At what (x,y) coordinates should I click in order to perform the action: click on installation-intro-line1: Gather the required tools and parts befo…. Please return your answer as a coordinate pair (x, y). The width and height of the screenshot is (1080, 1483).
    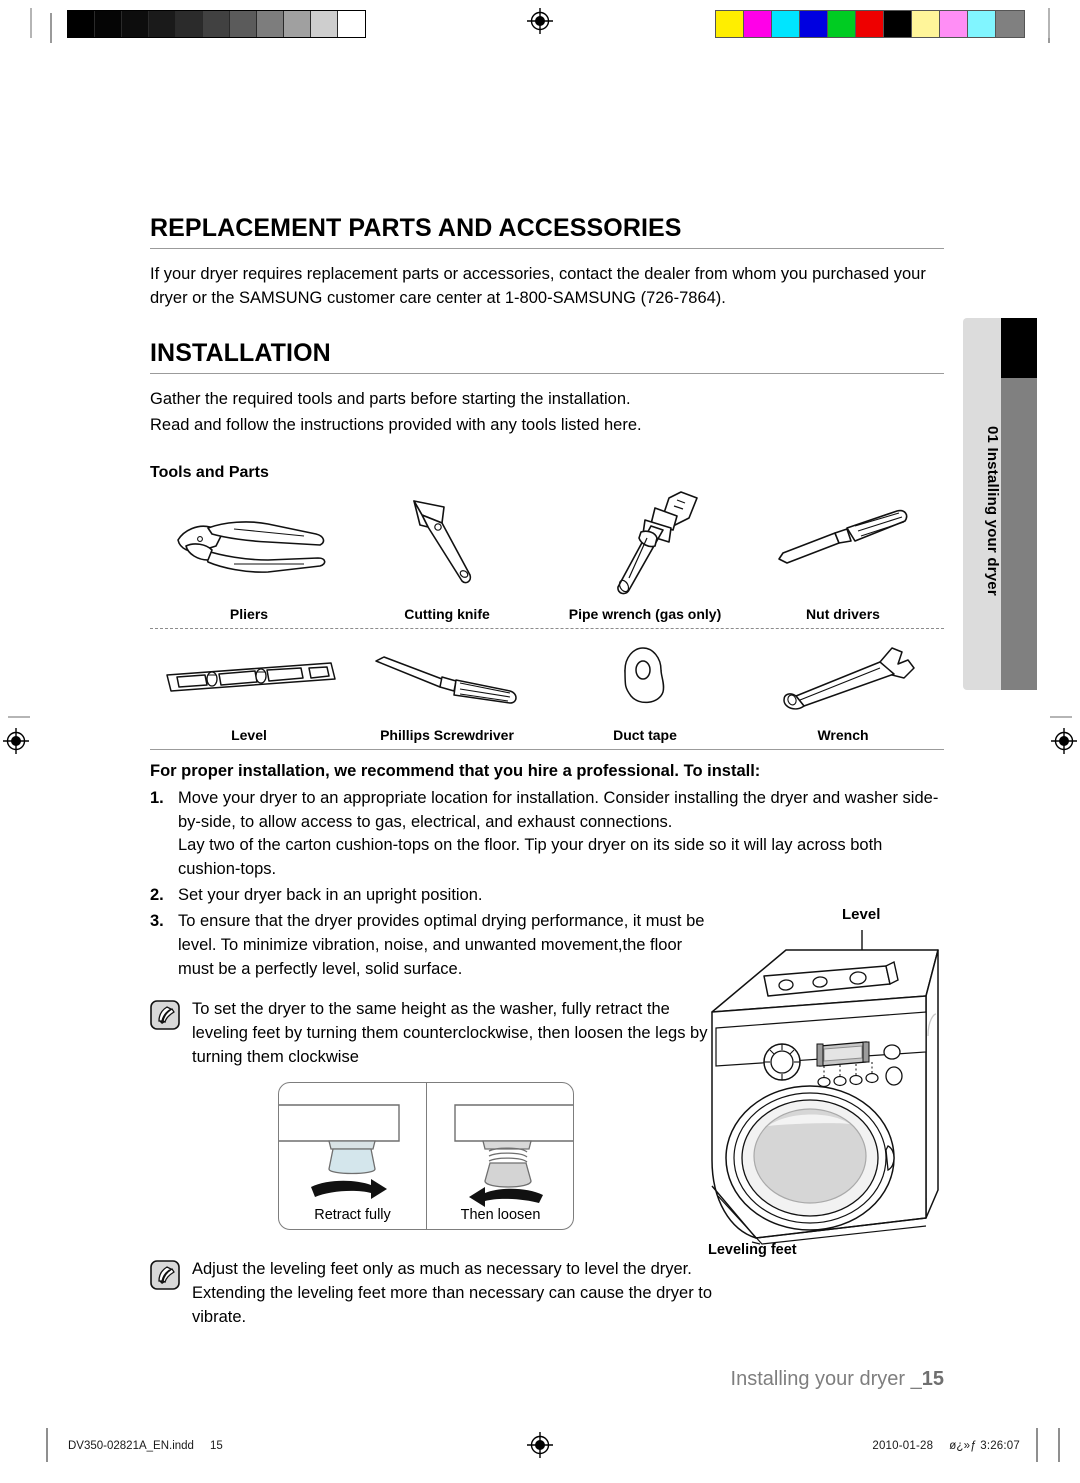
    Looking at the image, I should click on (390, 398).